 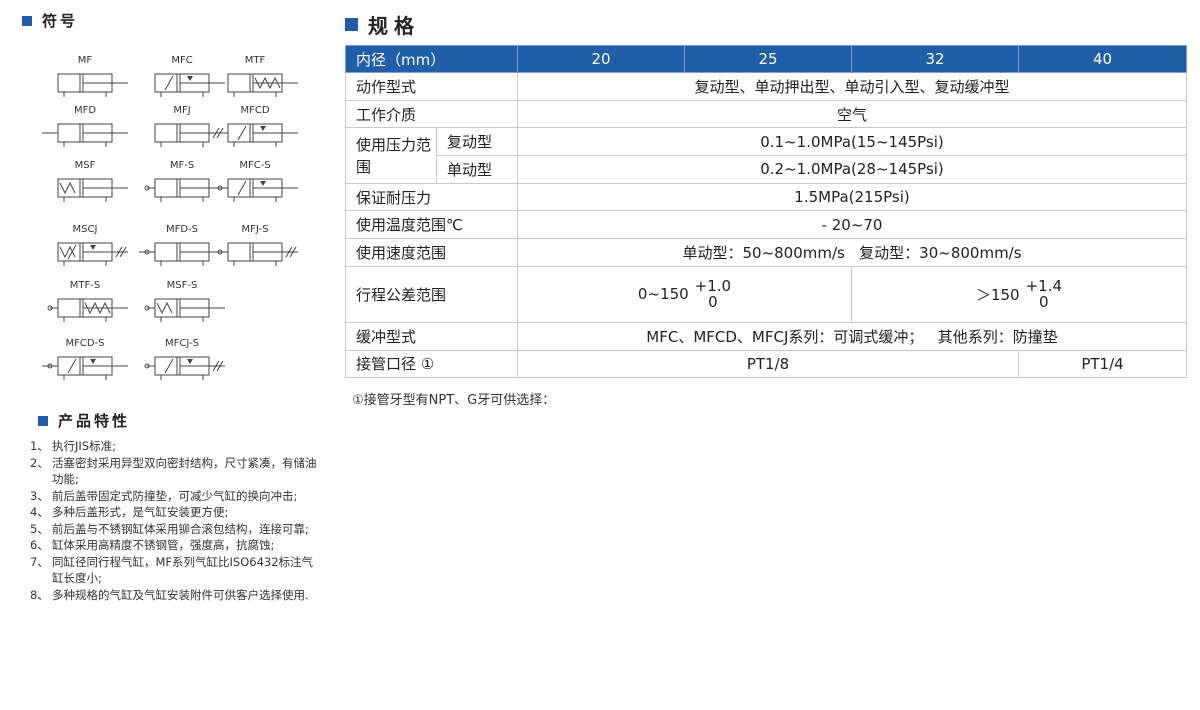 I want to click on feature-item: 6、 缸体采用高精度不锈钢管，强度高，抗腐蚀;, so click(x=175, y=545).